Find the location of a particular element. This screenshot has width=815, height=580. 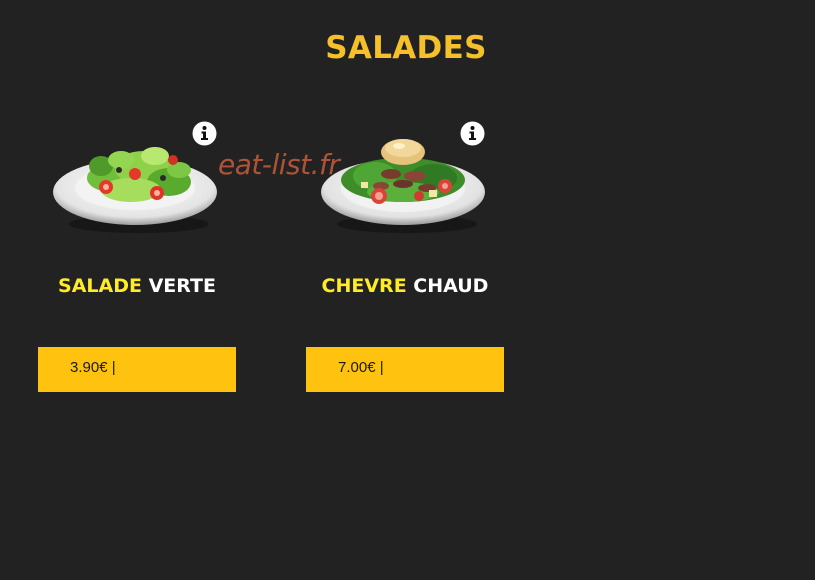

price-label: 7.00€ | is located at coordinates (361, 367).